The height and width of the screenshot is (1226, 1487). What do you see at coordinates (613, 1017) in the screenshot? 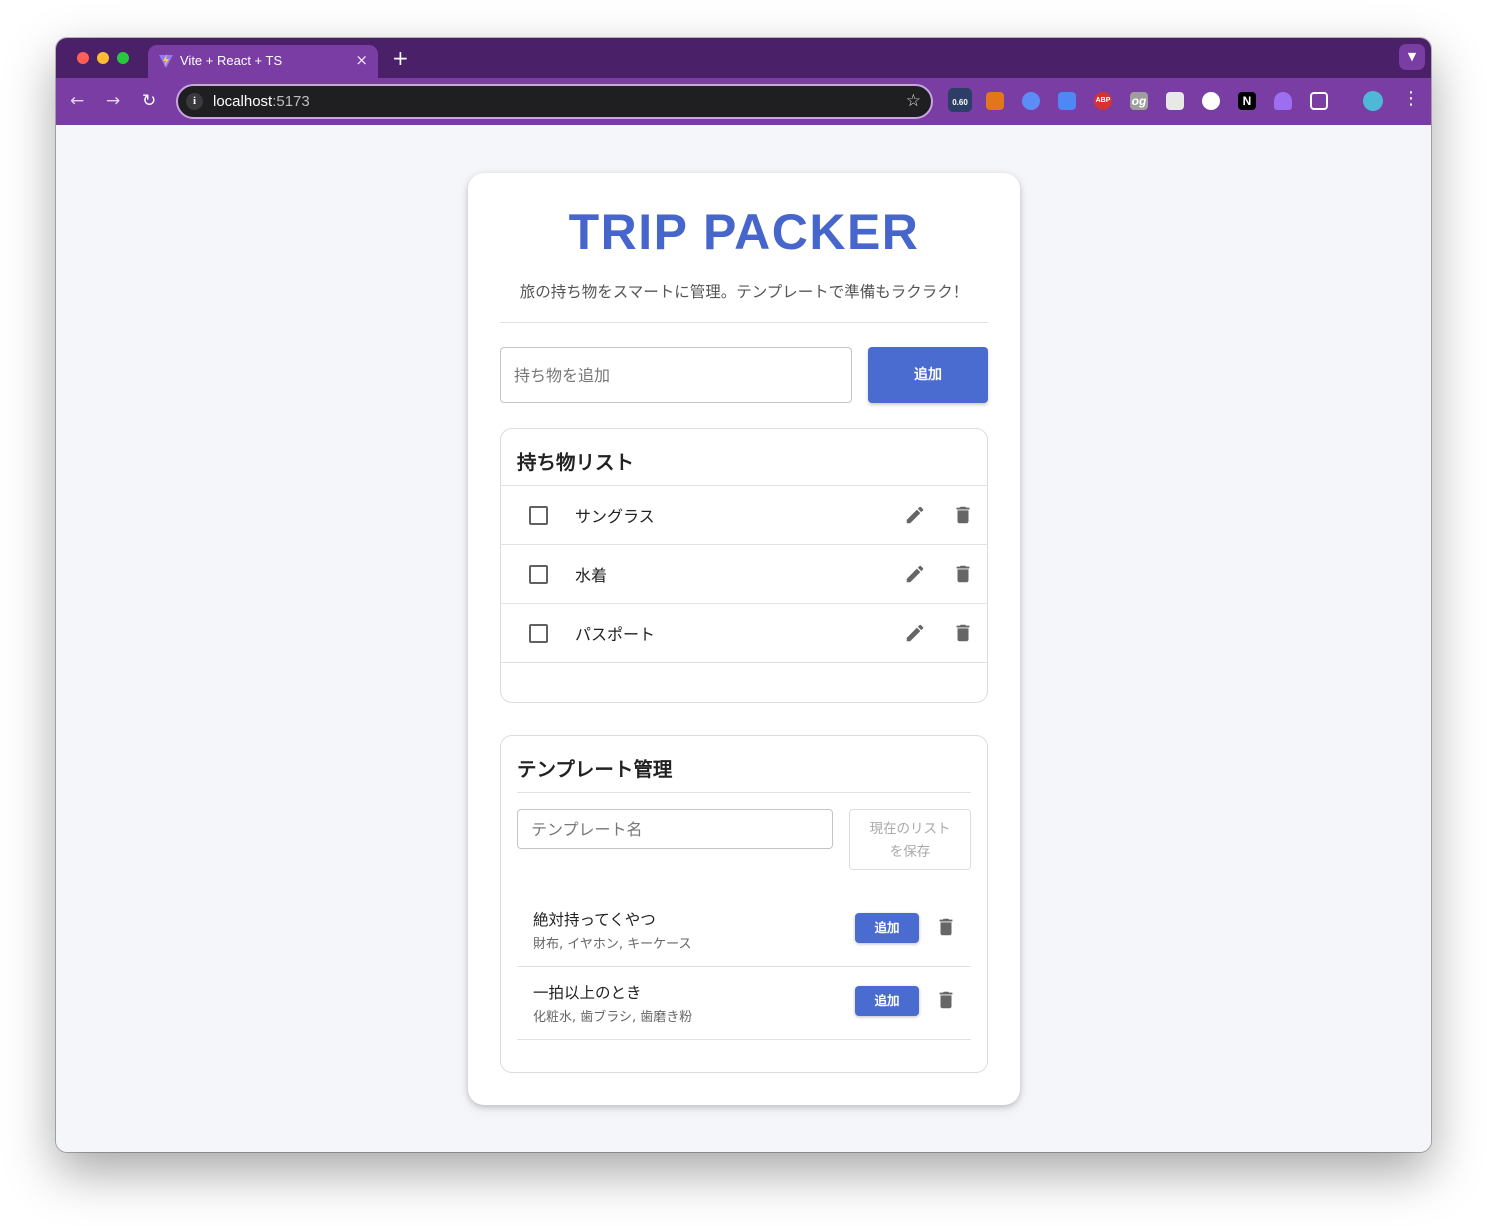
I see `template-items: 化粧水, 歯ブラシ, 歯磨き粉` at bounding box center [613, 1017].